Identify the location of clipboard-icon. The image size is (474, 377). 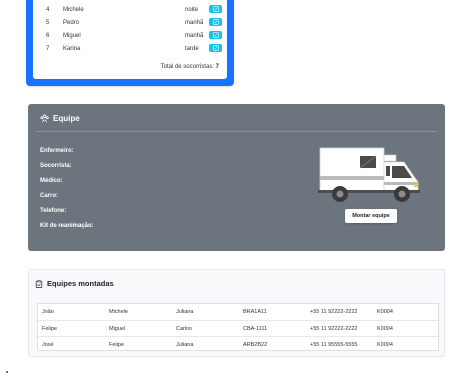
(39, 283).